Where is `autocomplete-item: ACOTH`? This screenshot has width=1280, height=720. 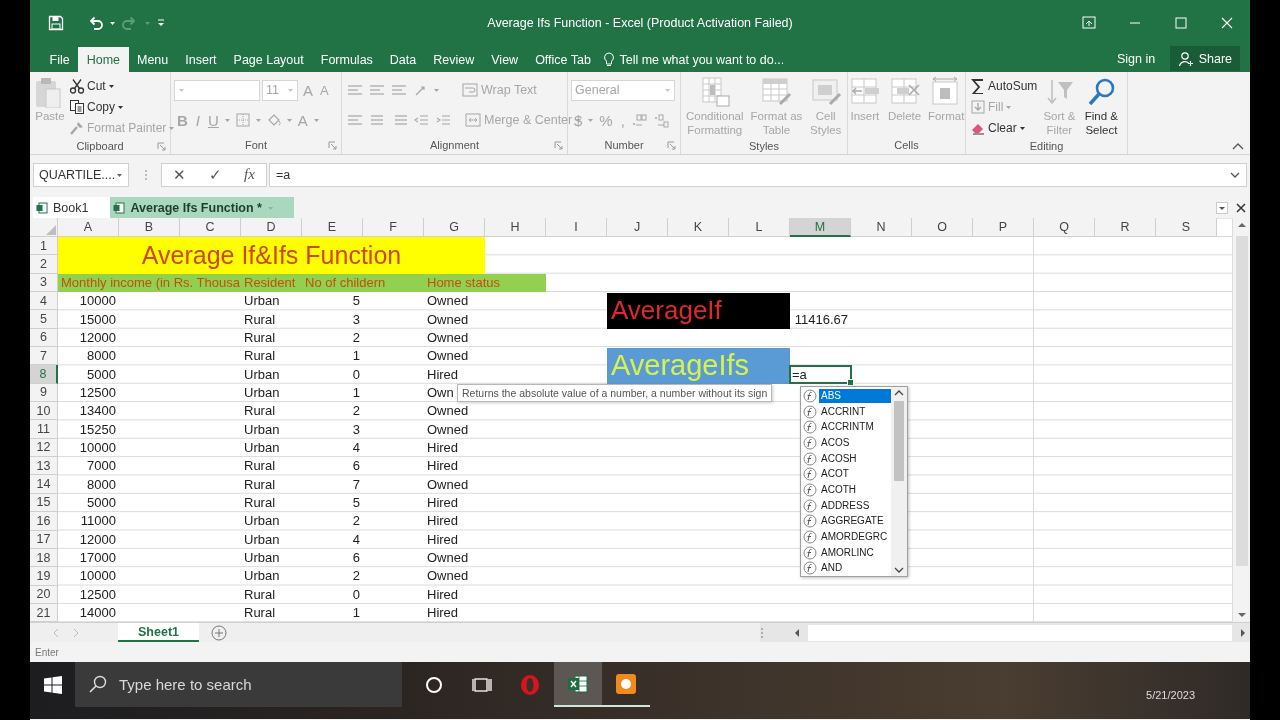 autocomplete-item: ACOTH is located at coordinates (855, 489).